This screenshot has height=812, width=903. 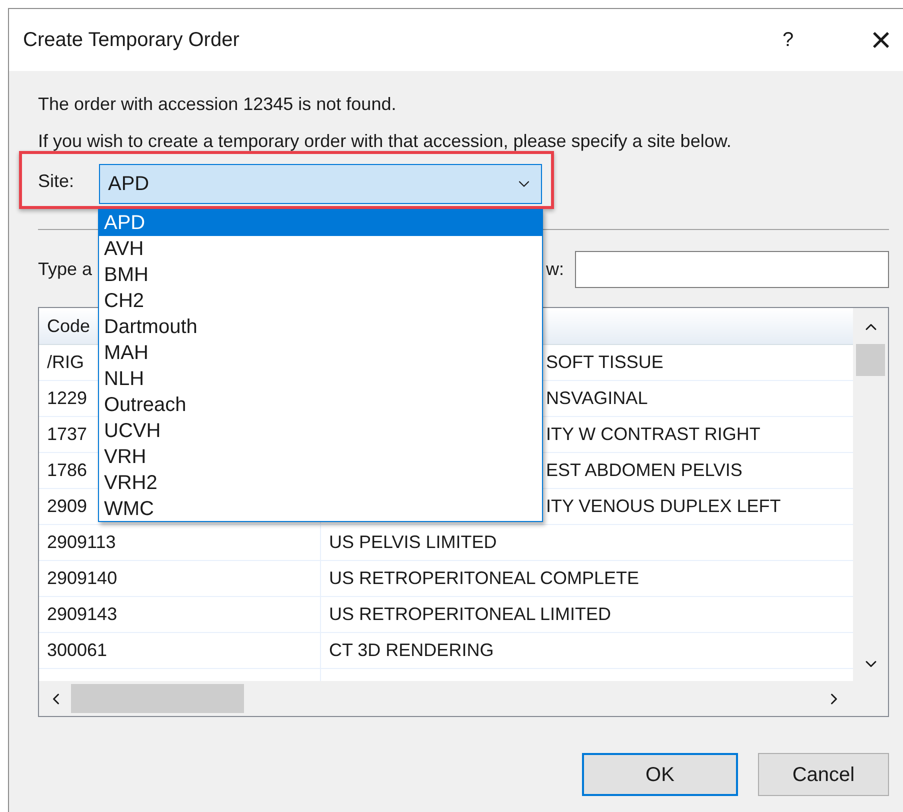 I want to click on close-button: ×, so click(x=881, y=40).